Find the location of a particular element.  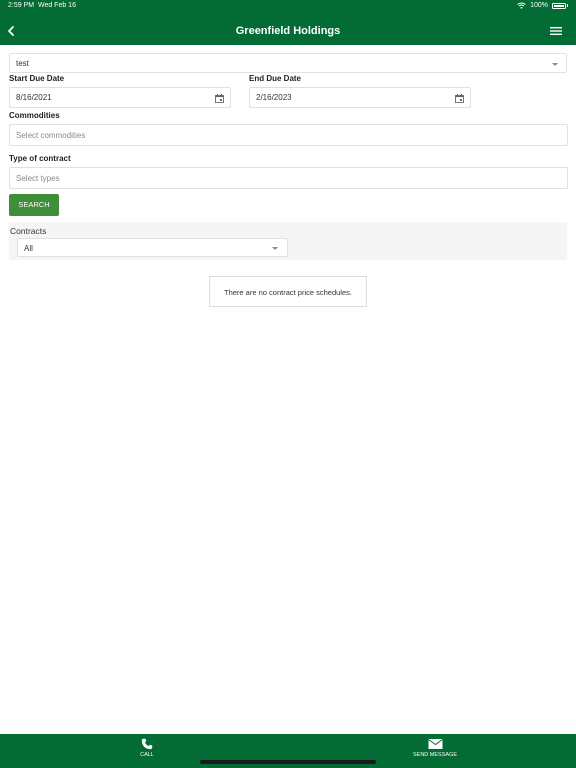

account-select-value: test is located at coordinates (22, 63).